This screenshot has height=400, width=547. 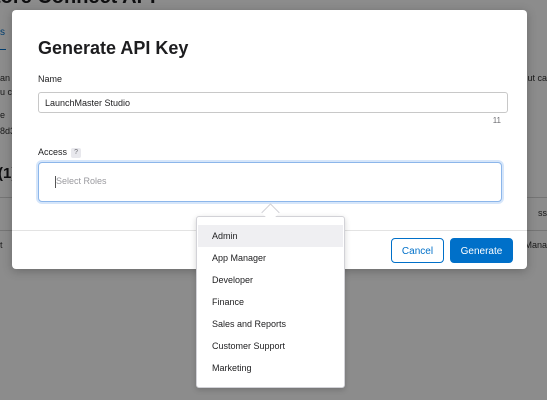 I want to click on role-option-customer-support: Customer Support, so click(x=270, y=346).